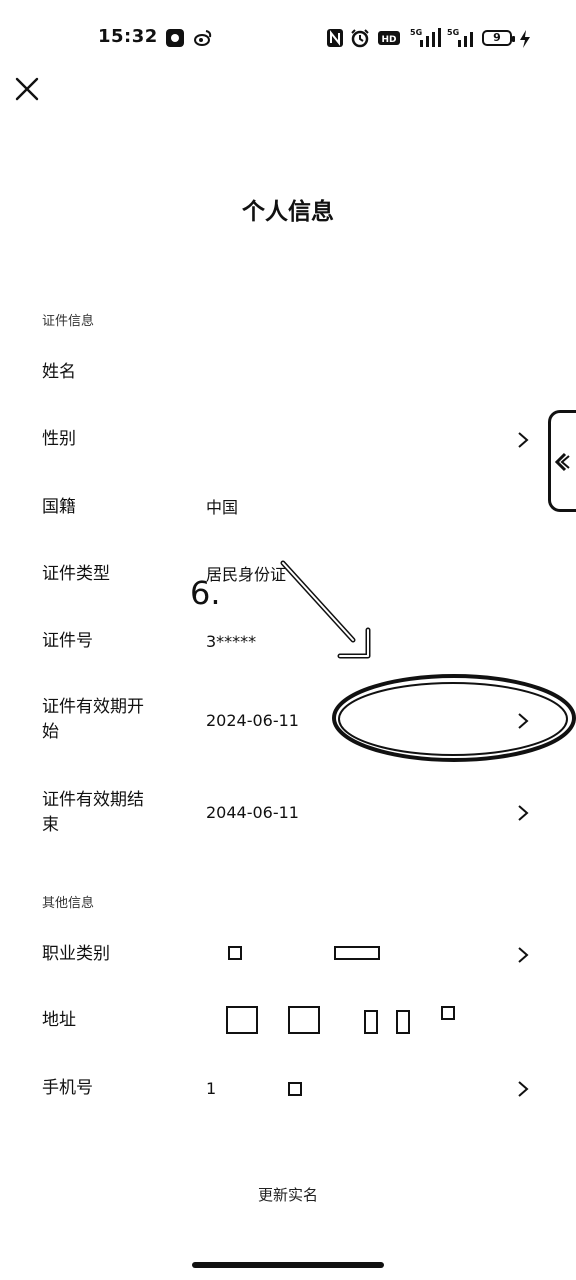 The image size is (576, 1280). I want to click on annotation-overlay, so click(428, 661).